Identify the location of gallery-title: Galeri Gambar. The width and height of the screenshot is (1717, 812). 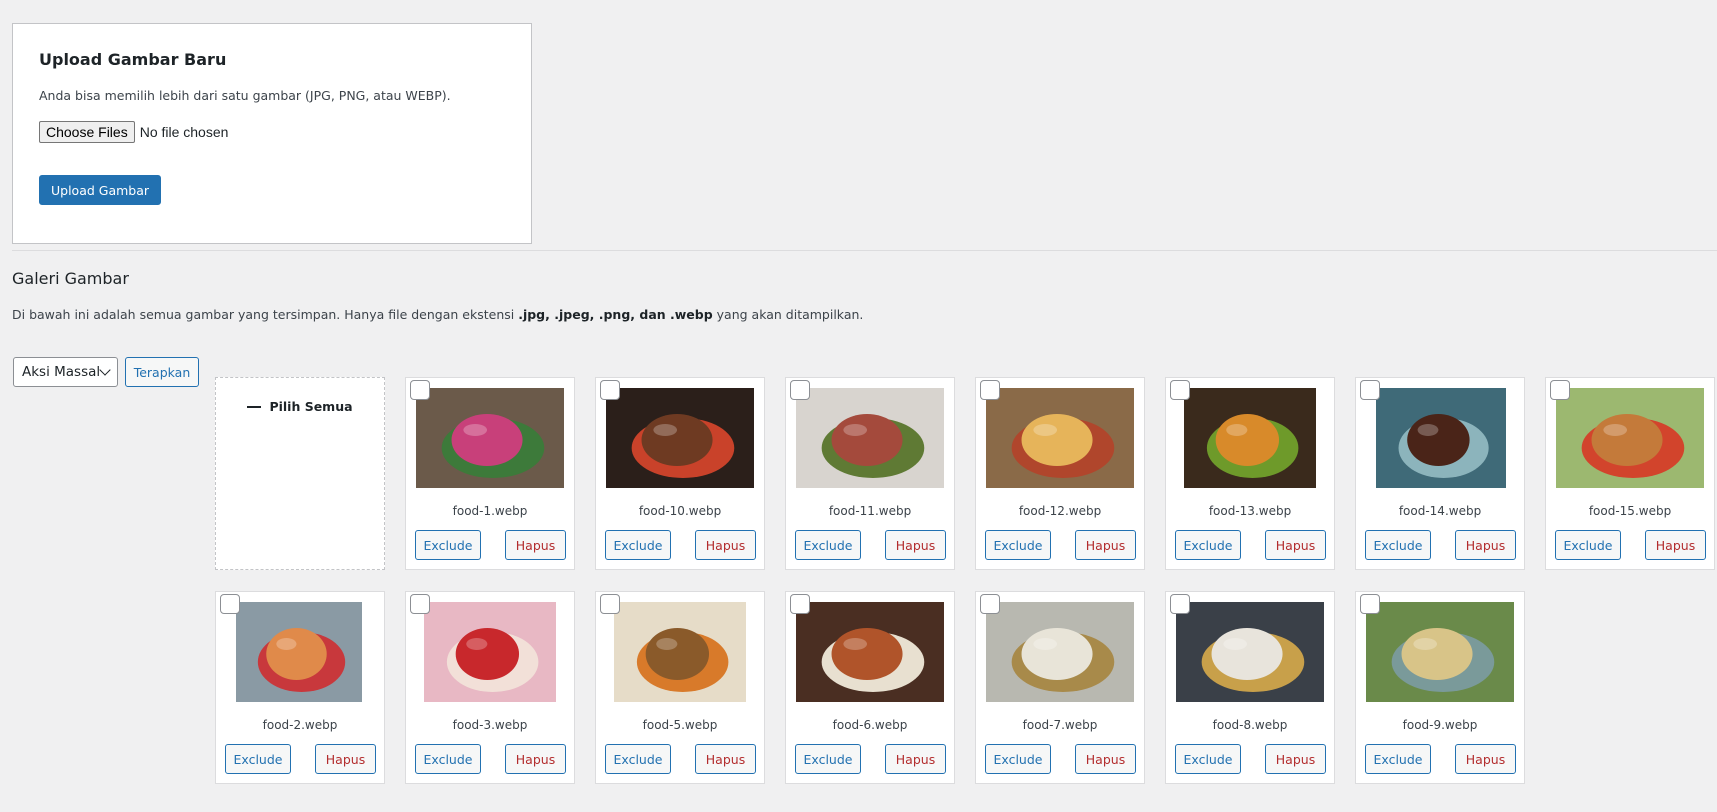
(70, 278).